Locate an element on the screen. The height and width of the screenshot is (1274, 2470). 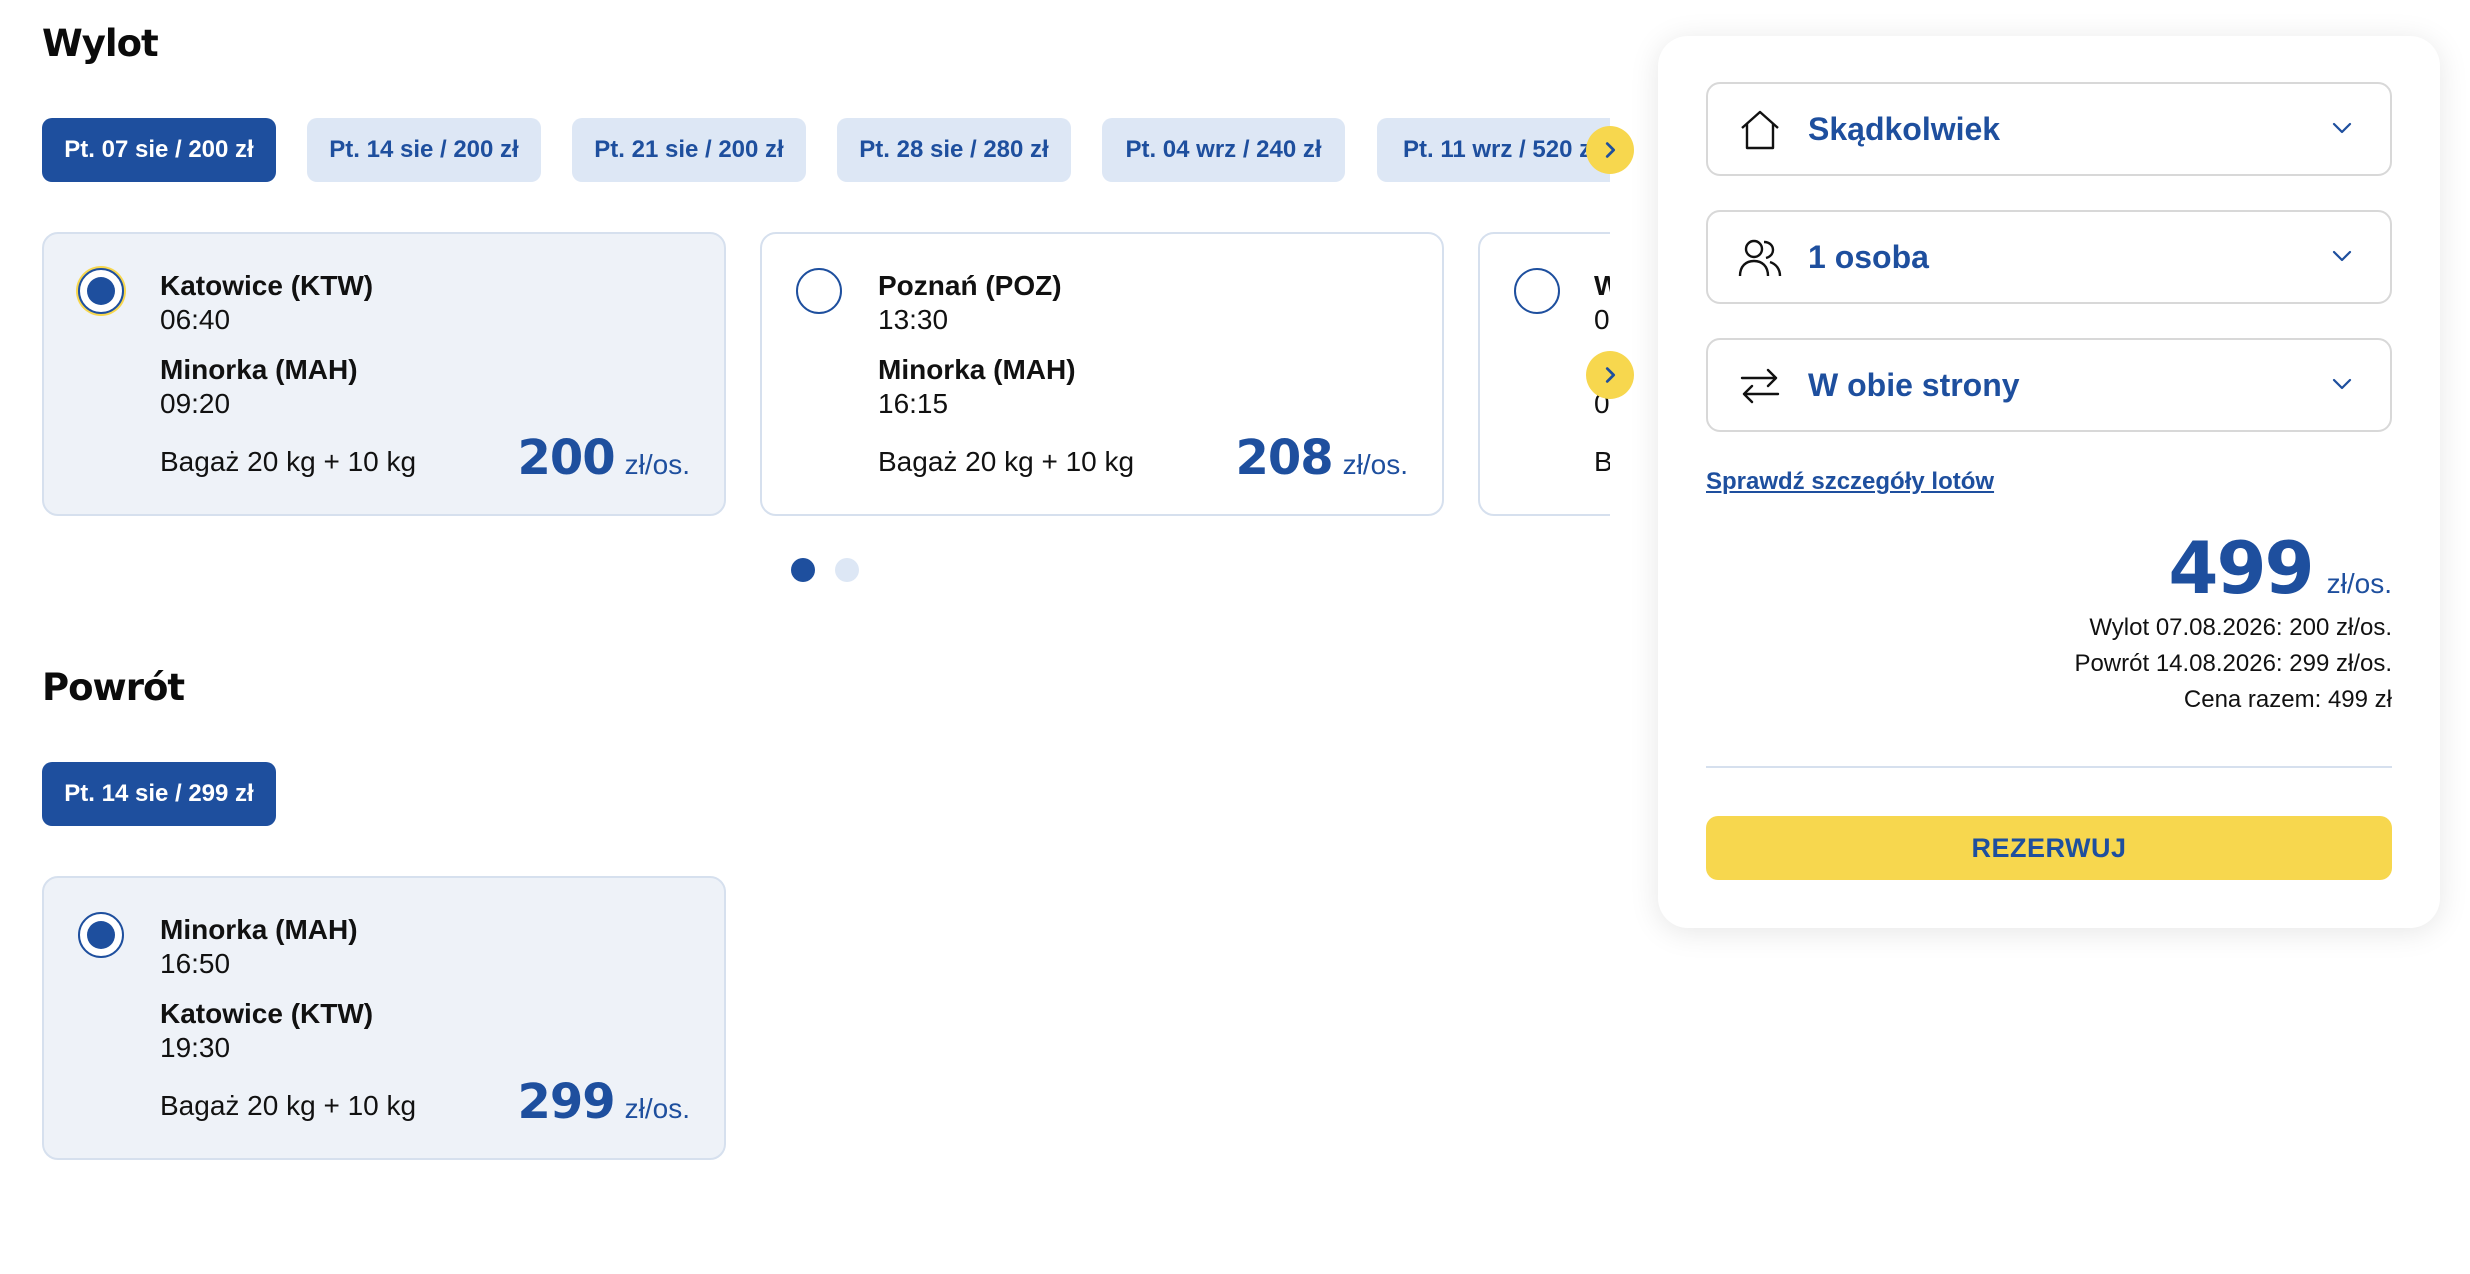
dates-next-button is located at coordinates (1610, 150).